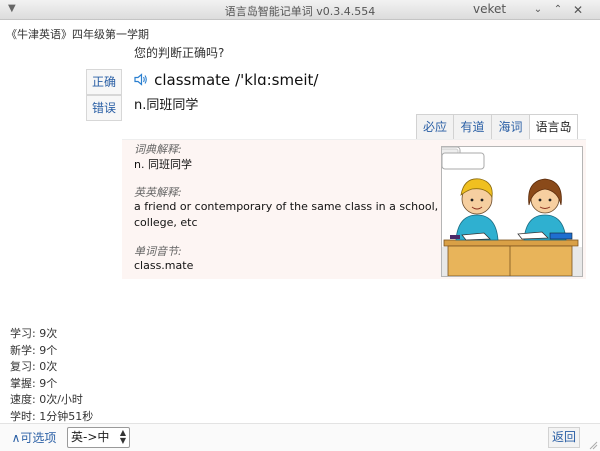  What do you see at coordinates (166, 222) in the screenshot?
I see `en-text-line2: college, etc` at bounding box center [166, 222].